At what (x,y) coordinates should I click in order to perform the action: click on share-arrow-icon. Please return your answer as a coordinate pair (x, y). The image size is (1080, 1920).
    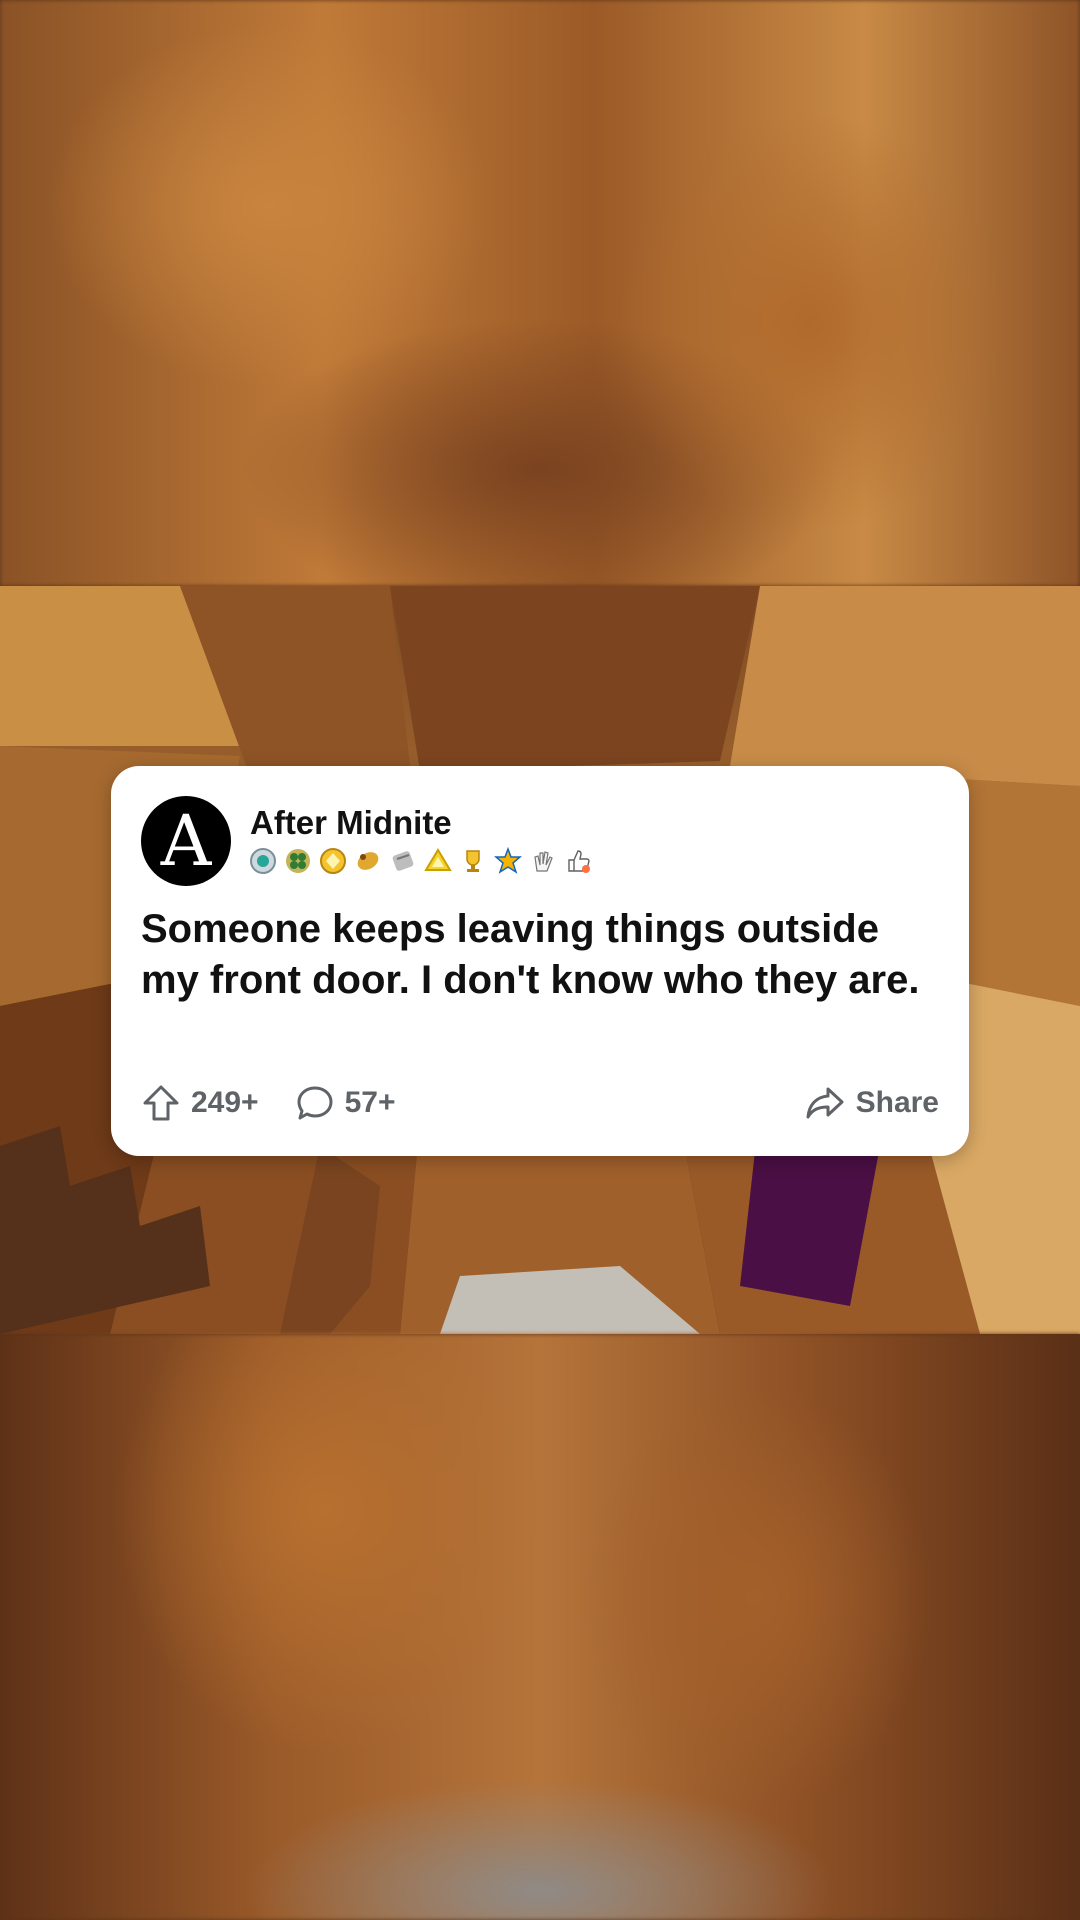
    Looking at the image, I should click on (825, 1103).